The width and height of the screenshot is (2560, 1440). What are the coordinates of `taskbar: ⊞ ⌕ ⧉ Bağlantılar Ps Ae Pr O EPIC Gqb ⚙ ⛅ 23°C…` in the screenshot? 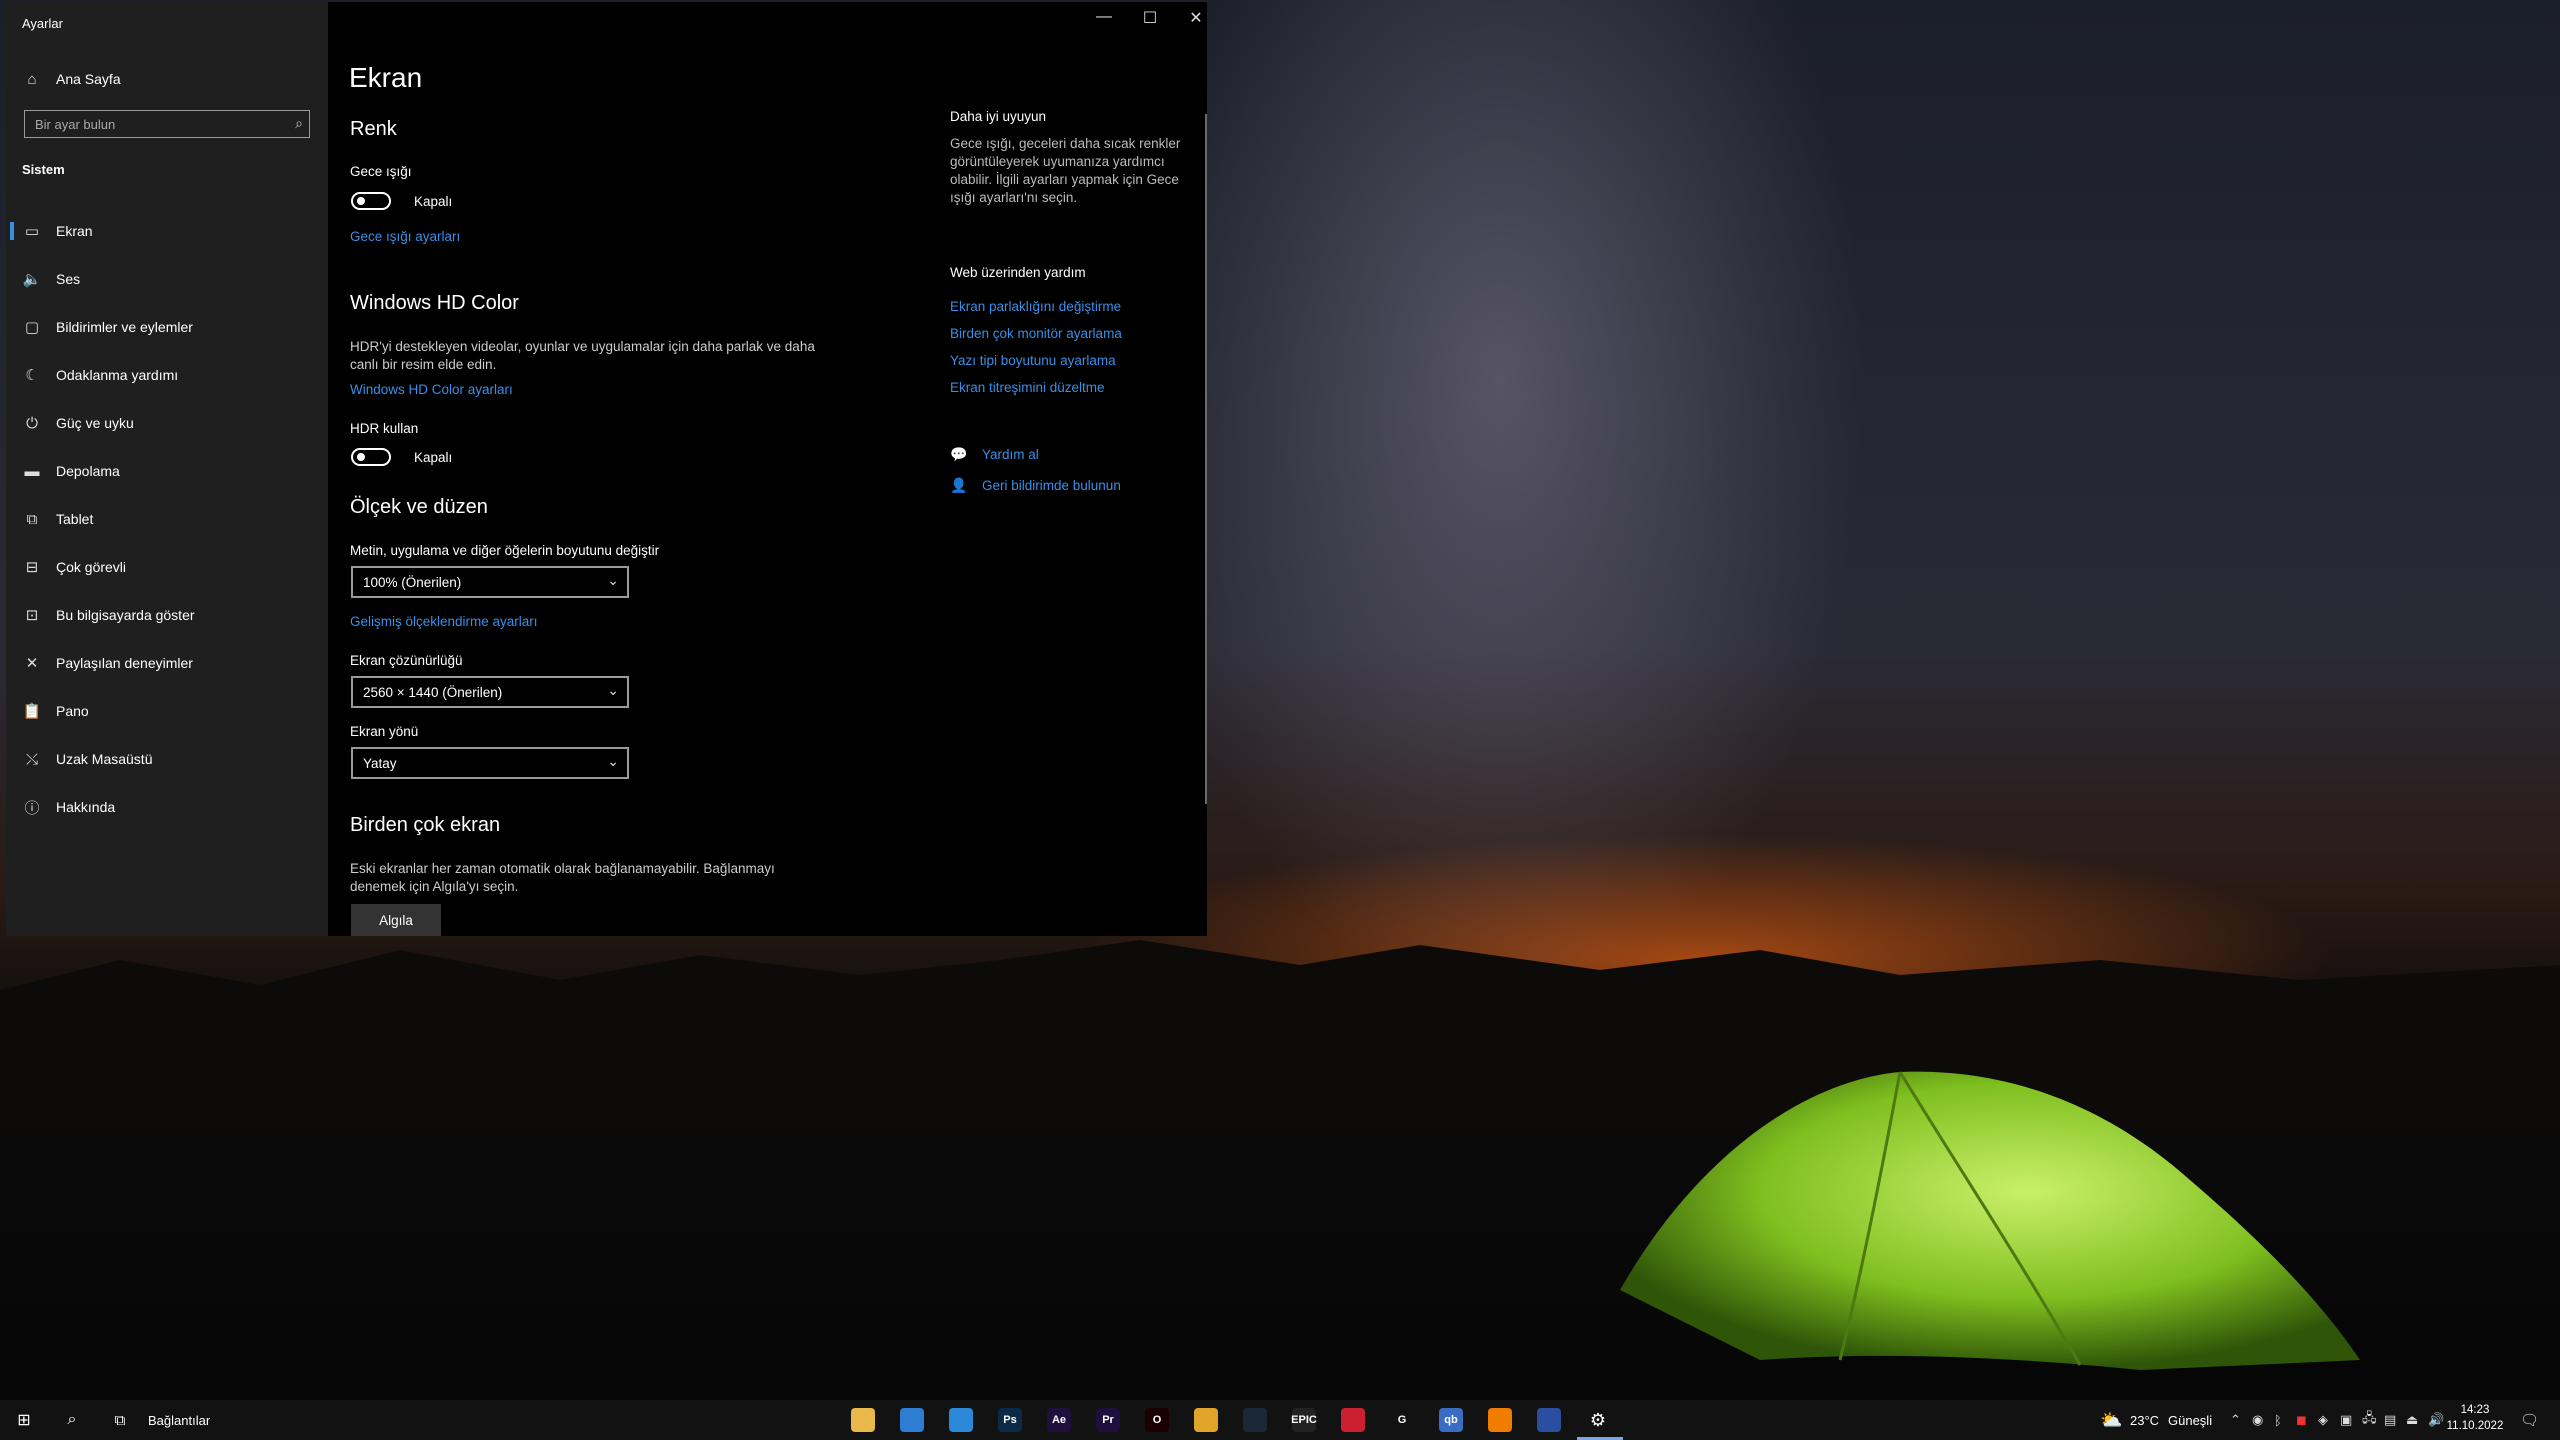 It's located at (1280, 1420).